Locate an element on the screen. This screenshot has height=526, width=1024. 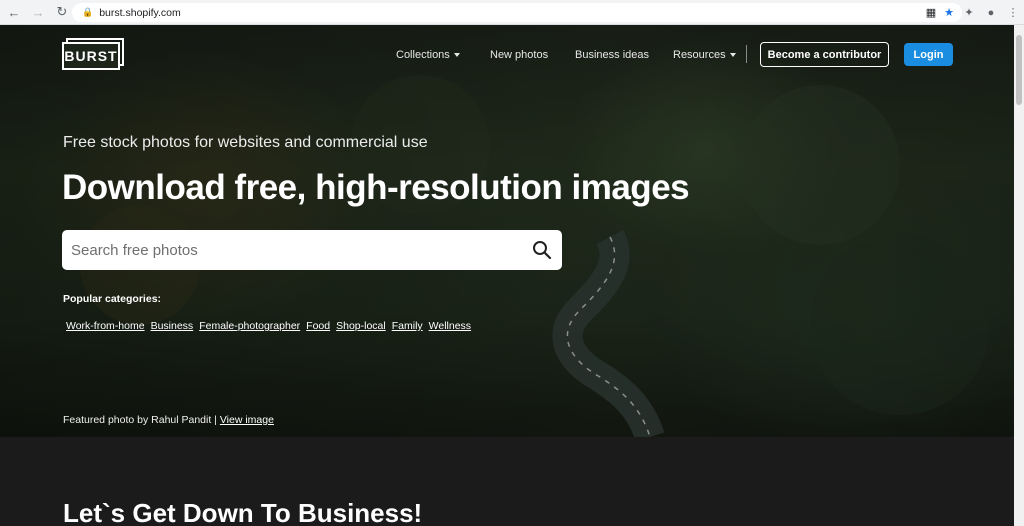
hero-headline: Download free, high-resolution images is located at coordinates (376, 187).